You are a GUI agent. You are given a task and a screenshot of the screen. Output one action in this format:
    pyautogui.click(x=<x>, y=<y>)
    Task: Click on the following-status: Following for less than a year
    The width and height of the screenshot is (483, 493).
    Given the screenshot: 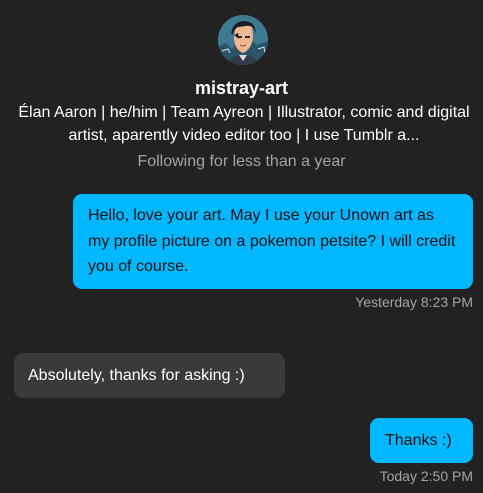 What is the action you would take?
    pyautogui.click(x=241, y=161)
    